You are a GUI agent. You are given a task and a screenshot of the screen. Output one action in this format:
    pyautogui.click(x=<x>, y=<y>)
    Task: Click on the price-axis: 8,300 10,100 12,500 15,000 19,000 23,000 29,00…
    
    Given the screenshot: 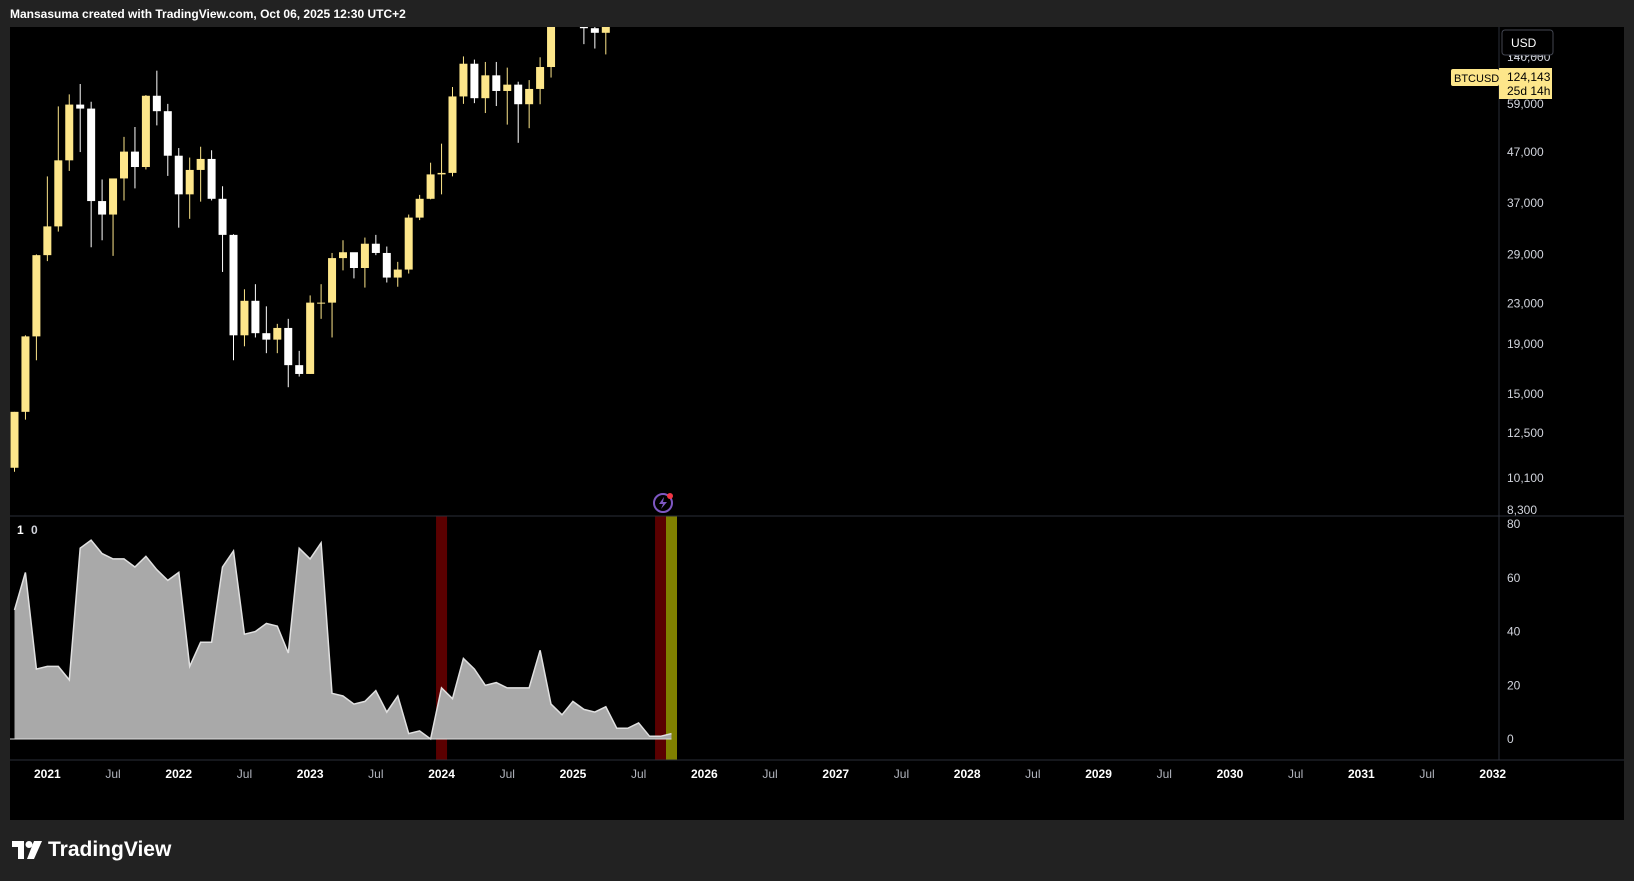 What is the action you would take?
    pyautogui.click(x=1529, y=272)
    